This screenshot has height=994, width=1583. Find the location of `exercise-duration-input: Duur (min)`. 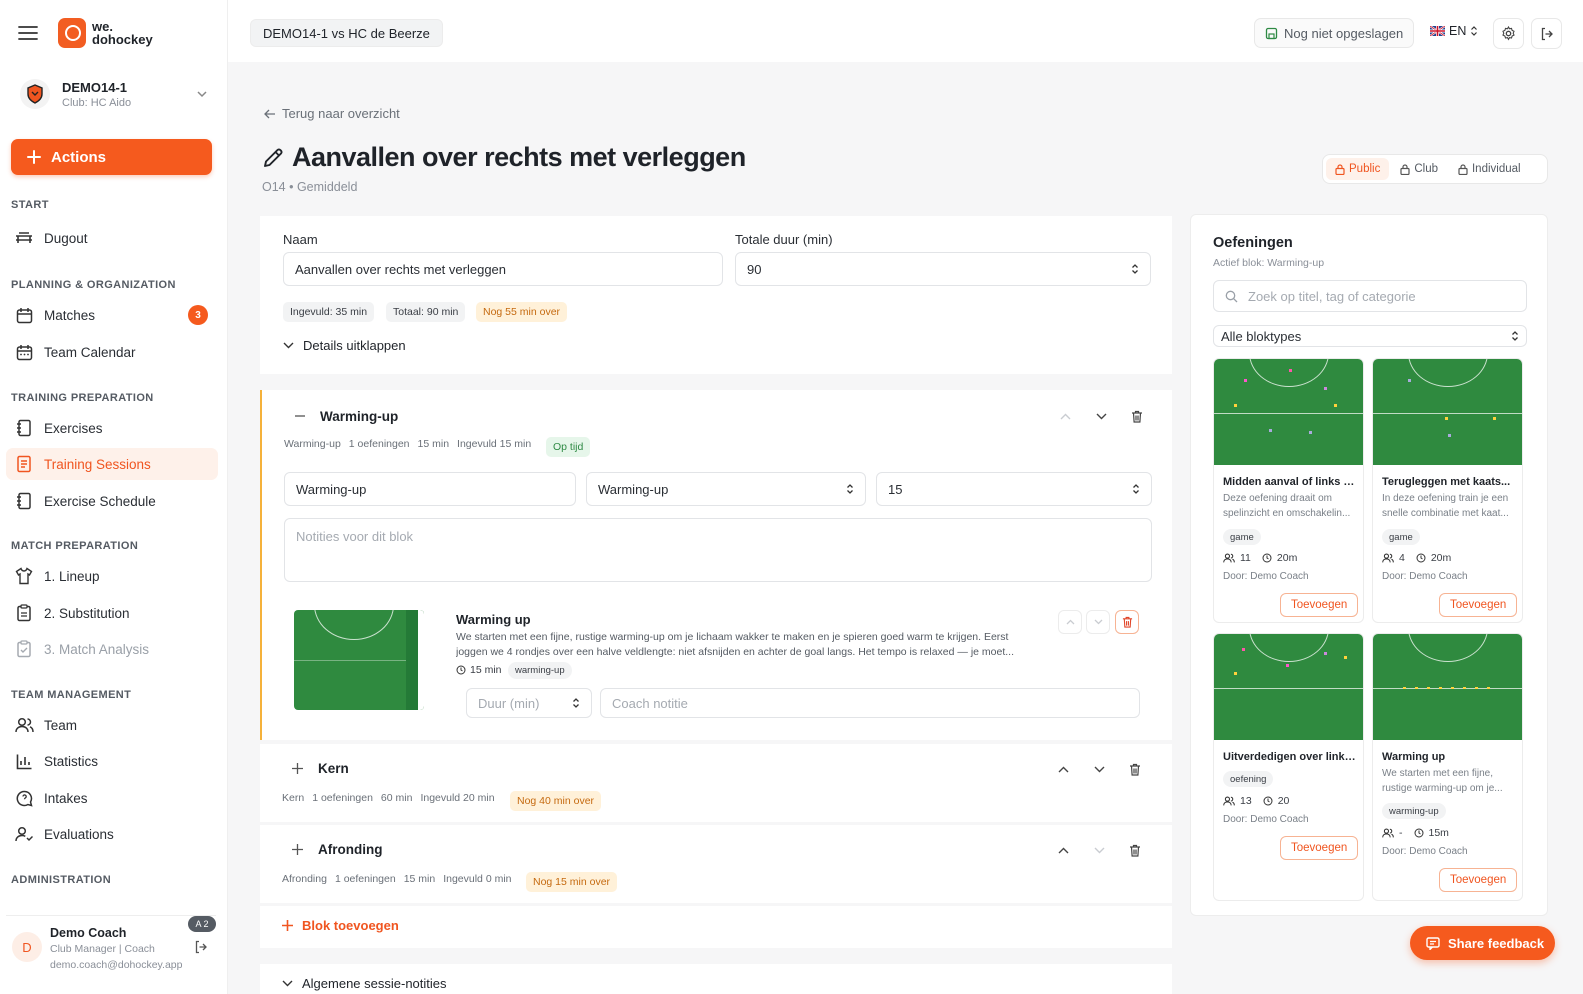

exercise-duration-input: Duur (min) is located at coordinates (529, 703).